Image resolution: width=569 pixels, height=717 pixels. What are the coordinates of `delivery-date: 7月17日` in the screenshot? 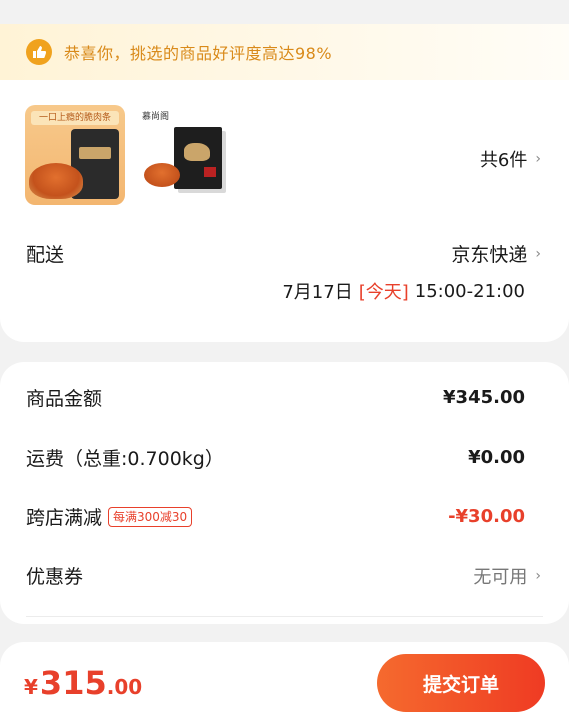 It's located at (317, 292).